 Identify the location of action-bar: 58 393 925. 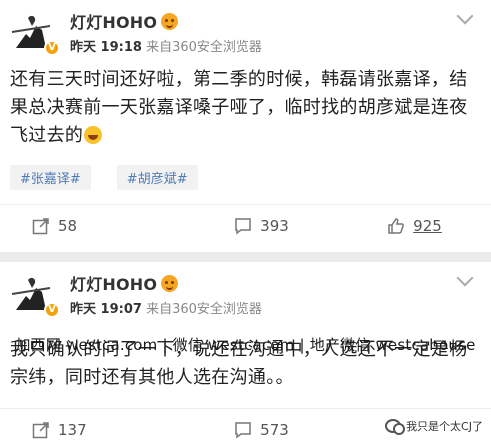
(245, 226).